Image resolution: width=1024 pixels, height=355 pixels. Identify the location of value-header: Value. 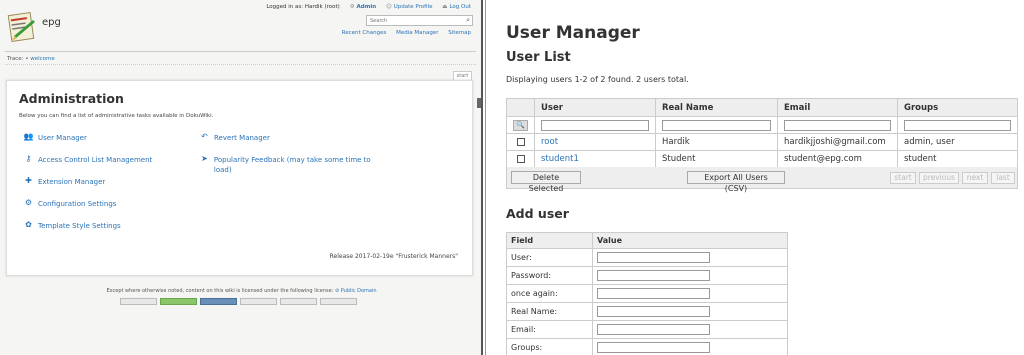
(690, 240).